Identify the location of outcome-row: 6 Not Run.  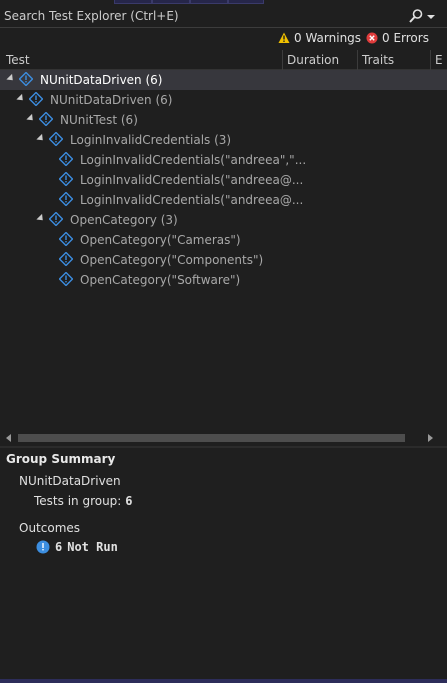
(77, 547).